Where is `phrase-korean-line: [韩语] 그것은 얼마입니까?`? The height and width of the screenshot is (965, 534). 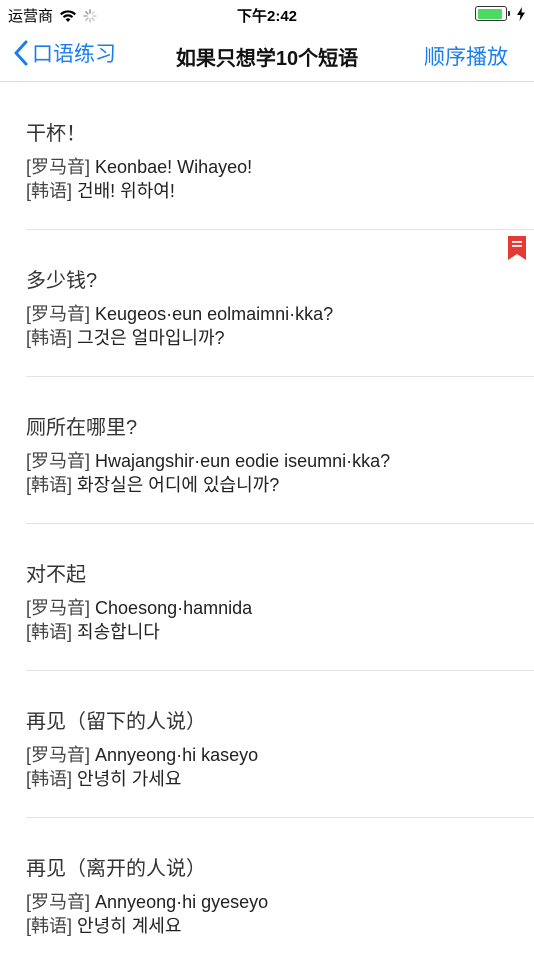
phrase-korean-line: [韩语] 그것은 얼마입니까? is located at coordinates (280, 338).